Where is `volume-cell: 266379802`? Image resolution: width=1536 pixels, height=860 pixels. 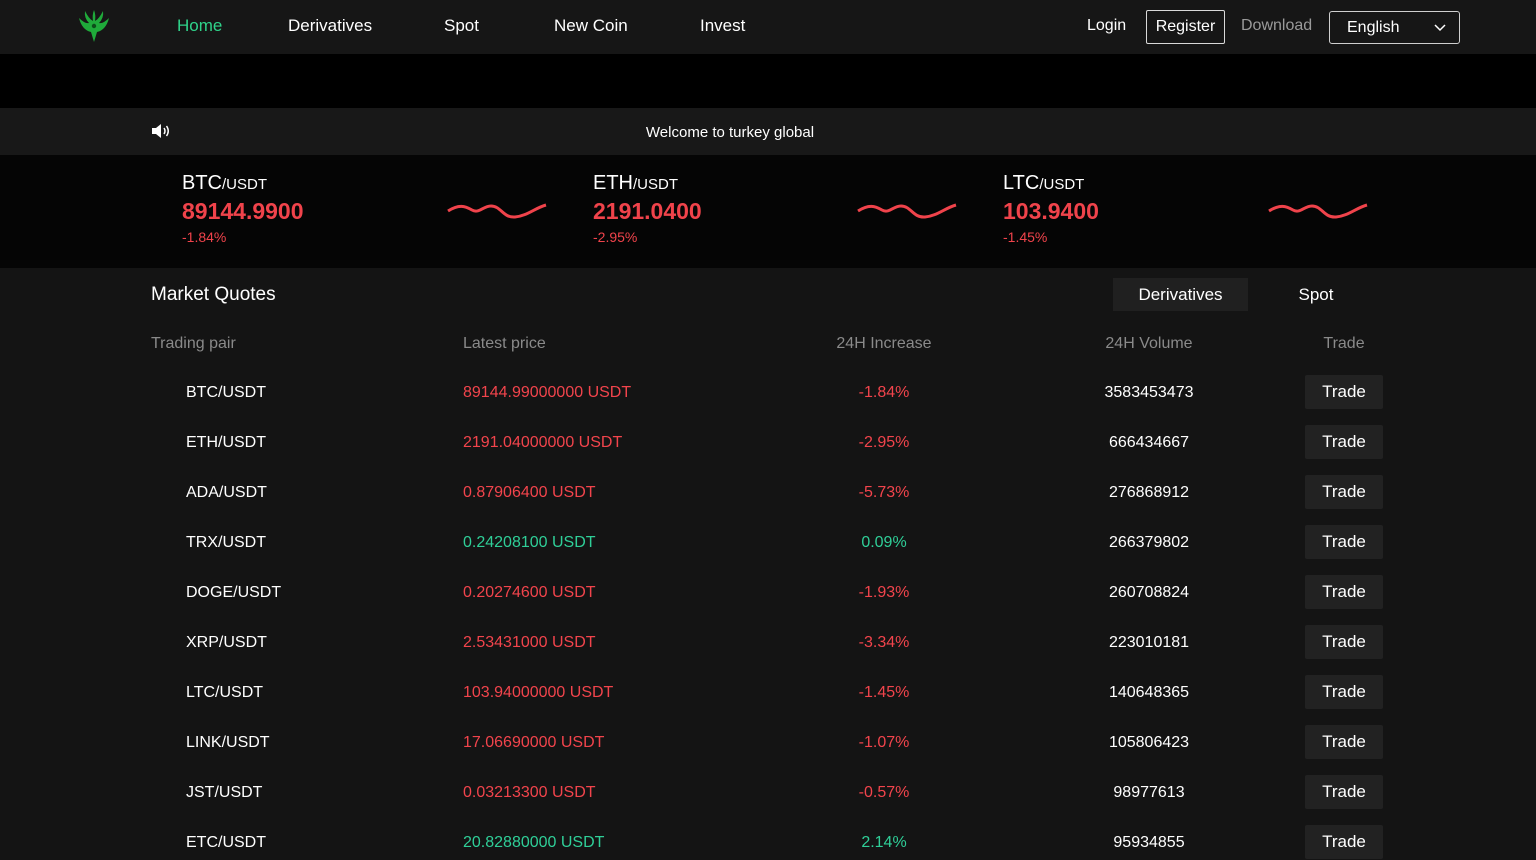
volume-cell: 266379802 is located at coordinates (1149, 542).